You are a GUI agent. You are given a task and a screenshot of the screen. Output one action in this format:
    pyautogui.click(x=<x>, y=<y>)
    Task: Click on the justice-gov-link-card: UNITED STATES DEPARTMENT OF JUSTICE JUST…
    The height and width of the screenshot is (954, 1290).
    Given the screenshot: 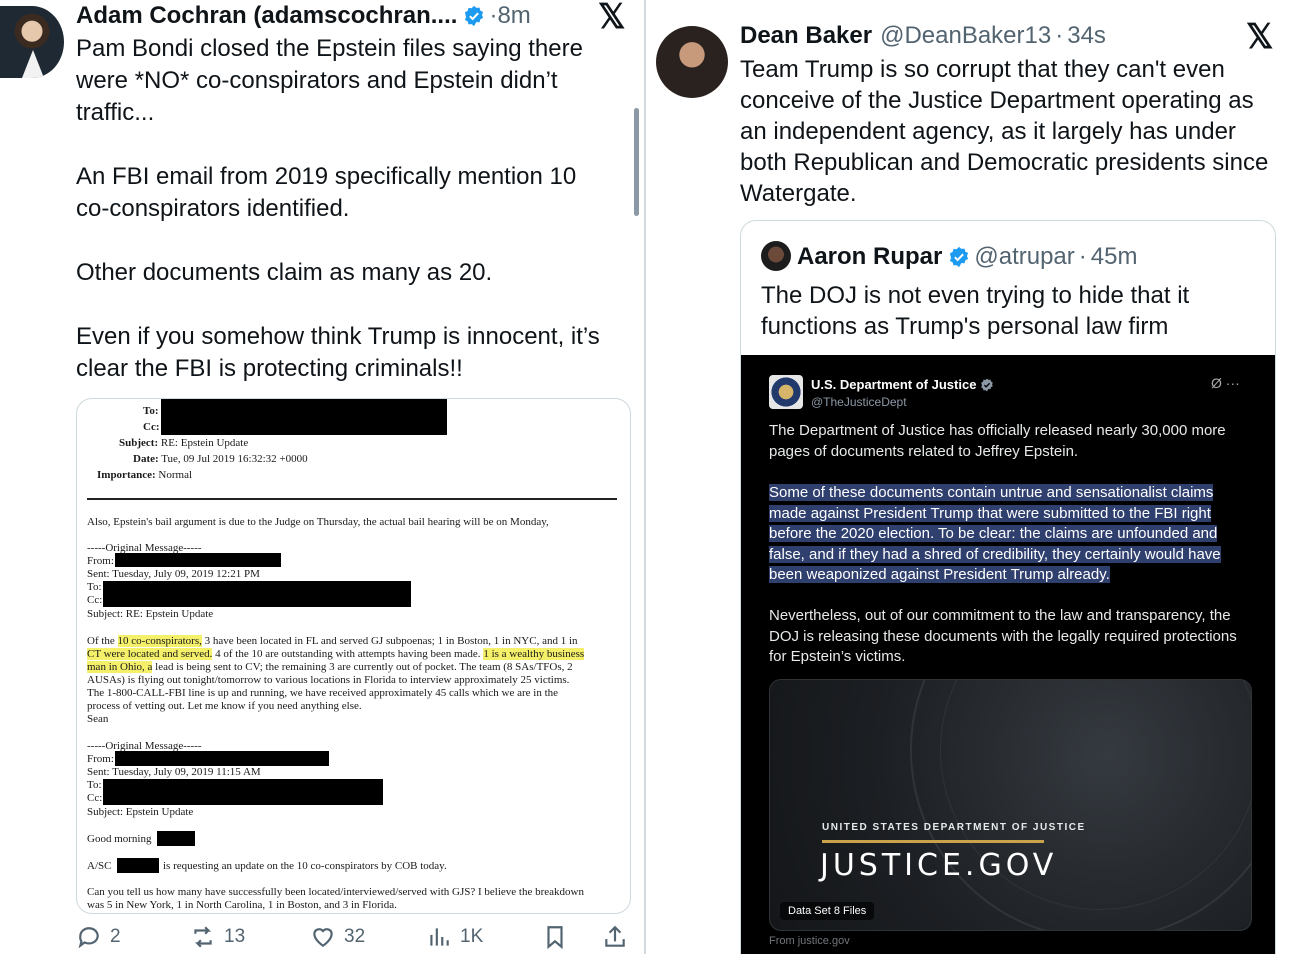 What is the action you would take?
    pyautogui.click(x=1010, y=805)
    